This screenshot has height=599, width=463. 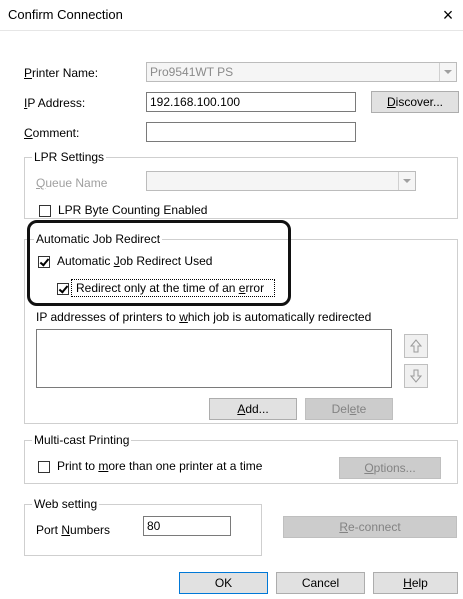 I want to click on arrow-up-icon, so click(x=416, y=346).